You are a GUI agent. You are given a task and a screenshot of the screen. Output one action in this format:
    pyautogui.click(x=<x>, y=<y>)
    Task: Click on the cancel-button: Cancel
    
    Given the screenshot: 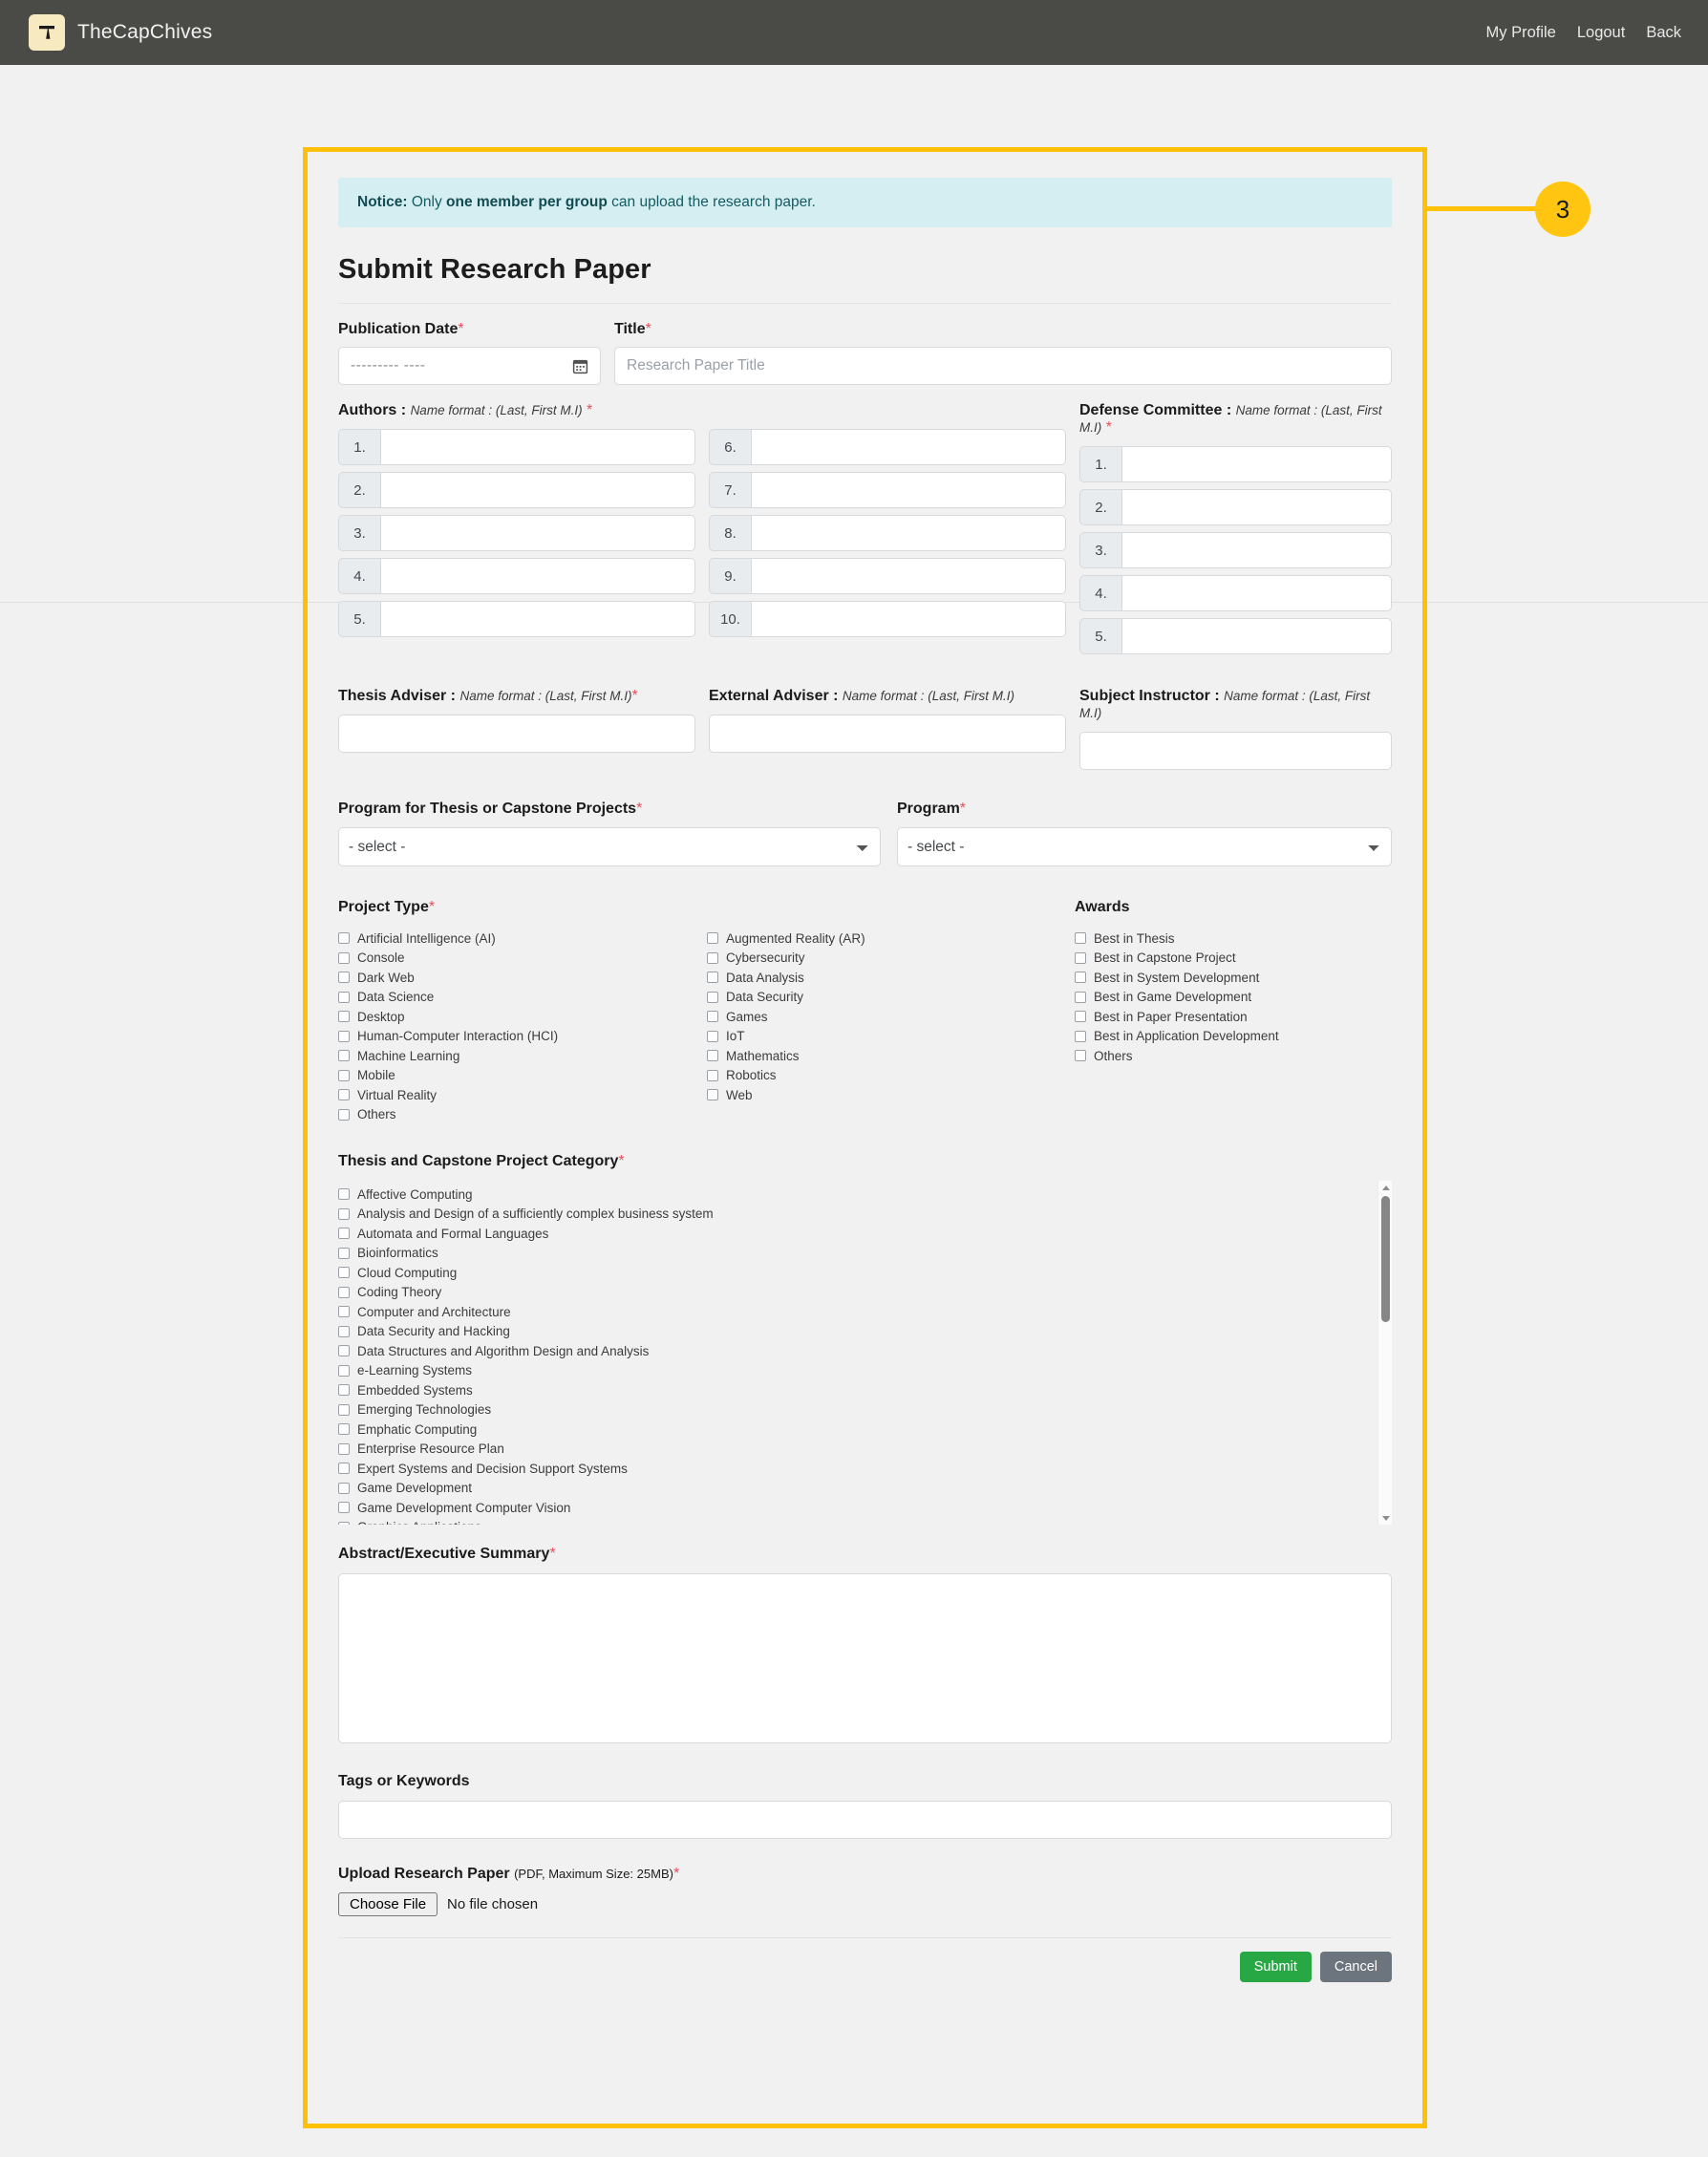 What is the action you would take?
    pyautogui.click(x=1356, y=1967)
    